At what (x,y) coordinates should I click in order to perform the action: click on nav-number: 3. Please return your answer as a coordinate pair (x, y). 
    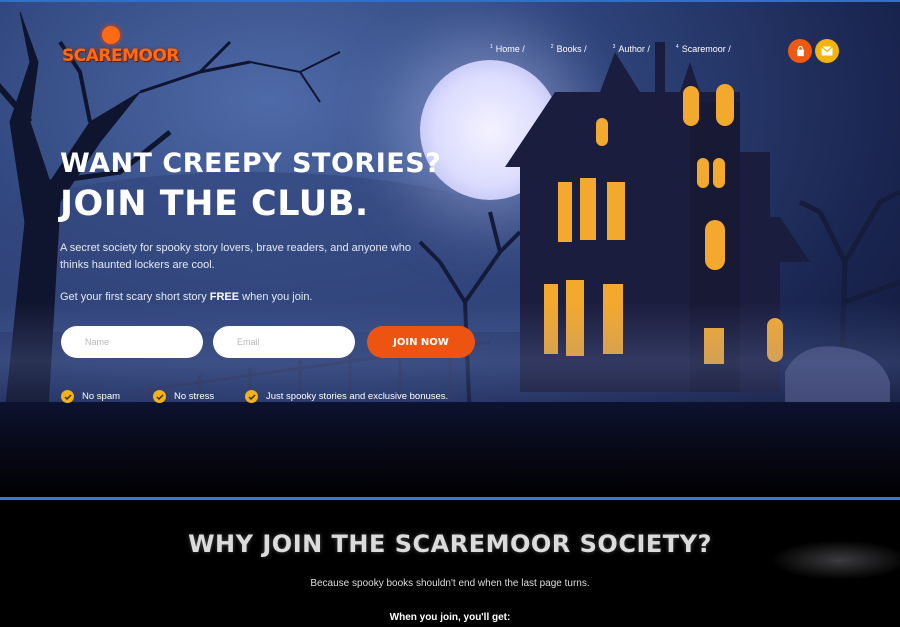
    Looking at the image, I should click on (614, 47).